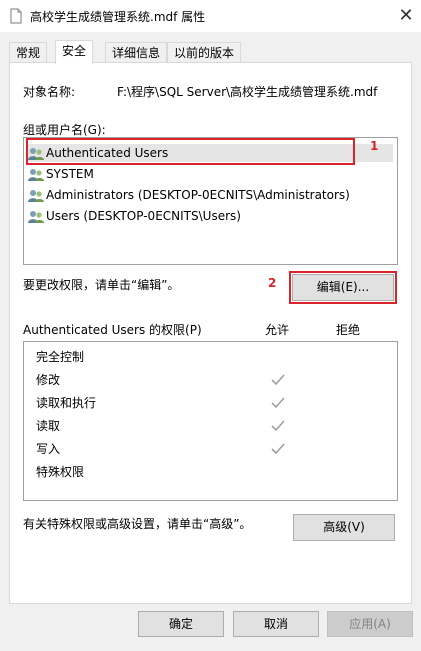 The image size is (421, 651). What do you see at coordinates (247, 92) in the screenshot?
I see `object-name-value: F:\程序\SQL Server\高校学生成绩管理系统.mdf` at bounding box center [247, 92].